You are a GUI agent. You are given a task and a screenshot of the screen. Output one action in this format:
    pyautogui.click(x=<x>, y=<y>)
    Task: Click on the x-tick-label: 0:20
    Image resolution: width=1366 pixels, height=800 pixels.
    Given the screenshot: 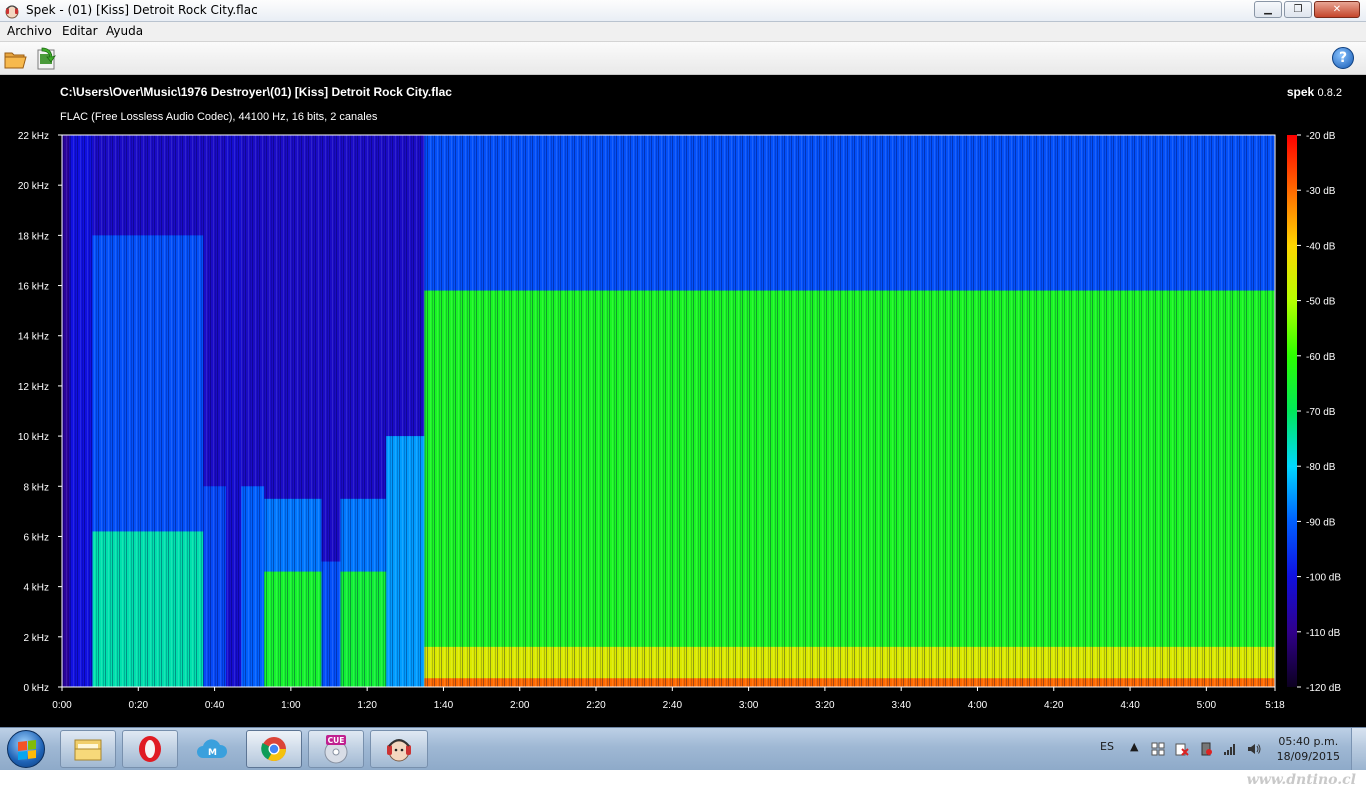 What is the action you would take?
    pyautogui.click(x=139, y=705)
    